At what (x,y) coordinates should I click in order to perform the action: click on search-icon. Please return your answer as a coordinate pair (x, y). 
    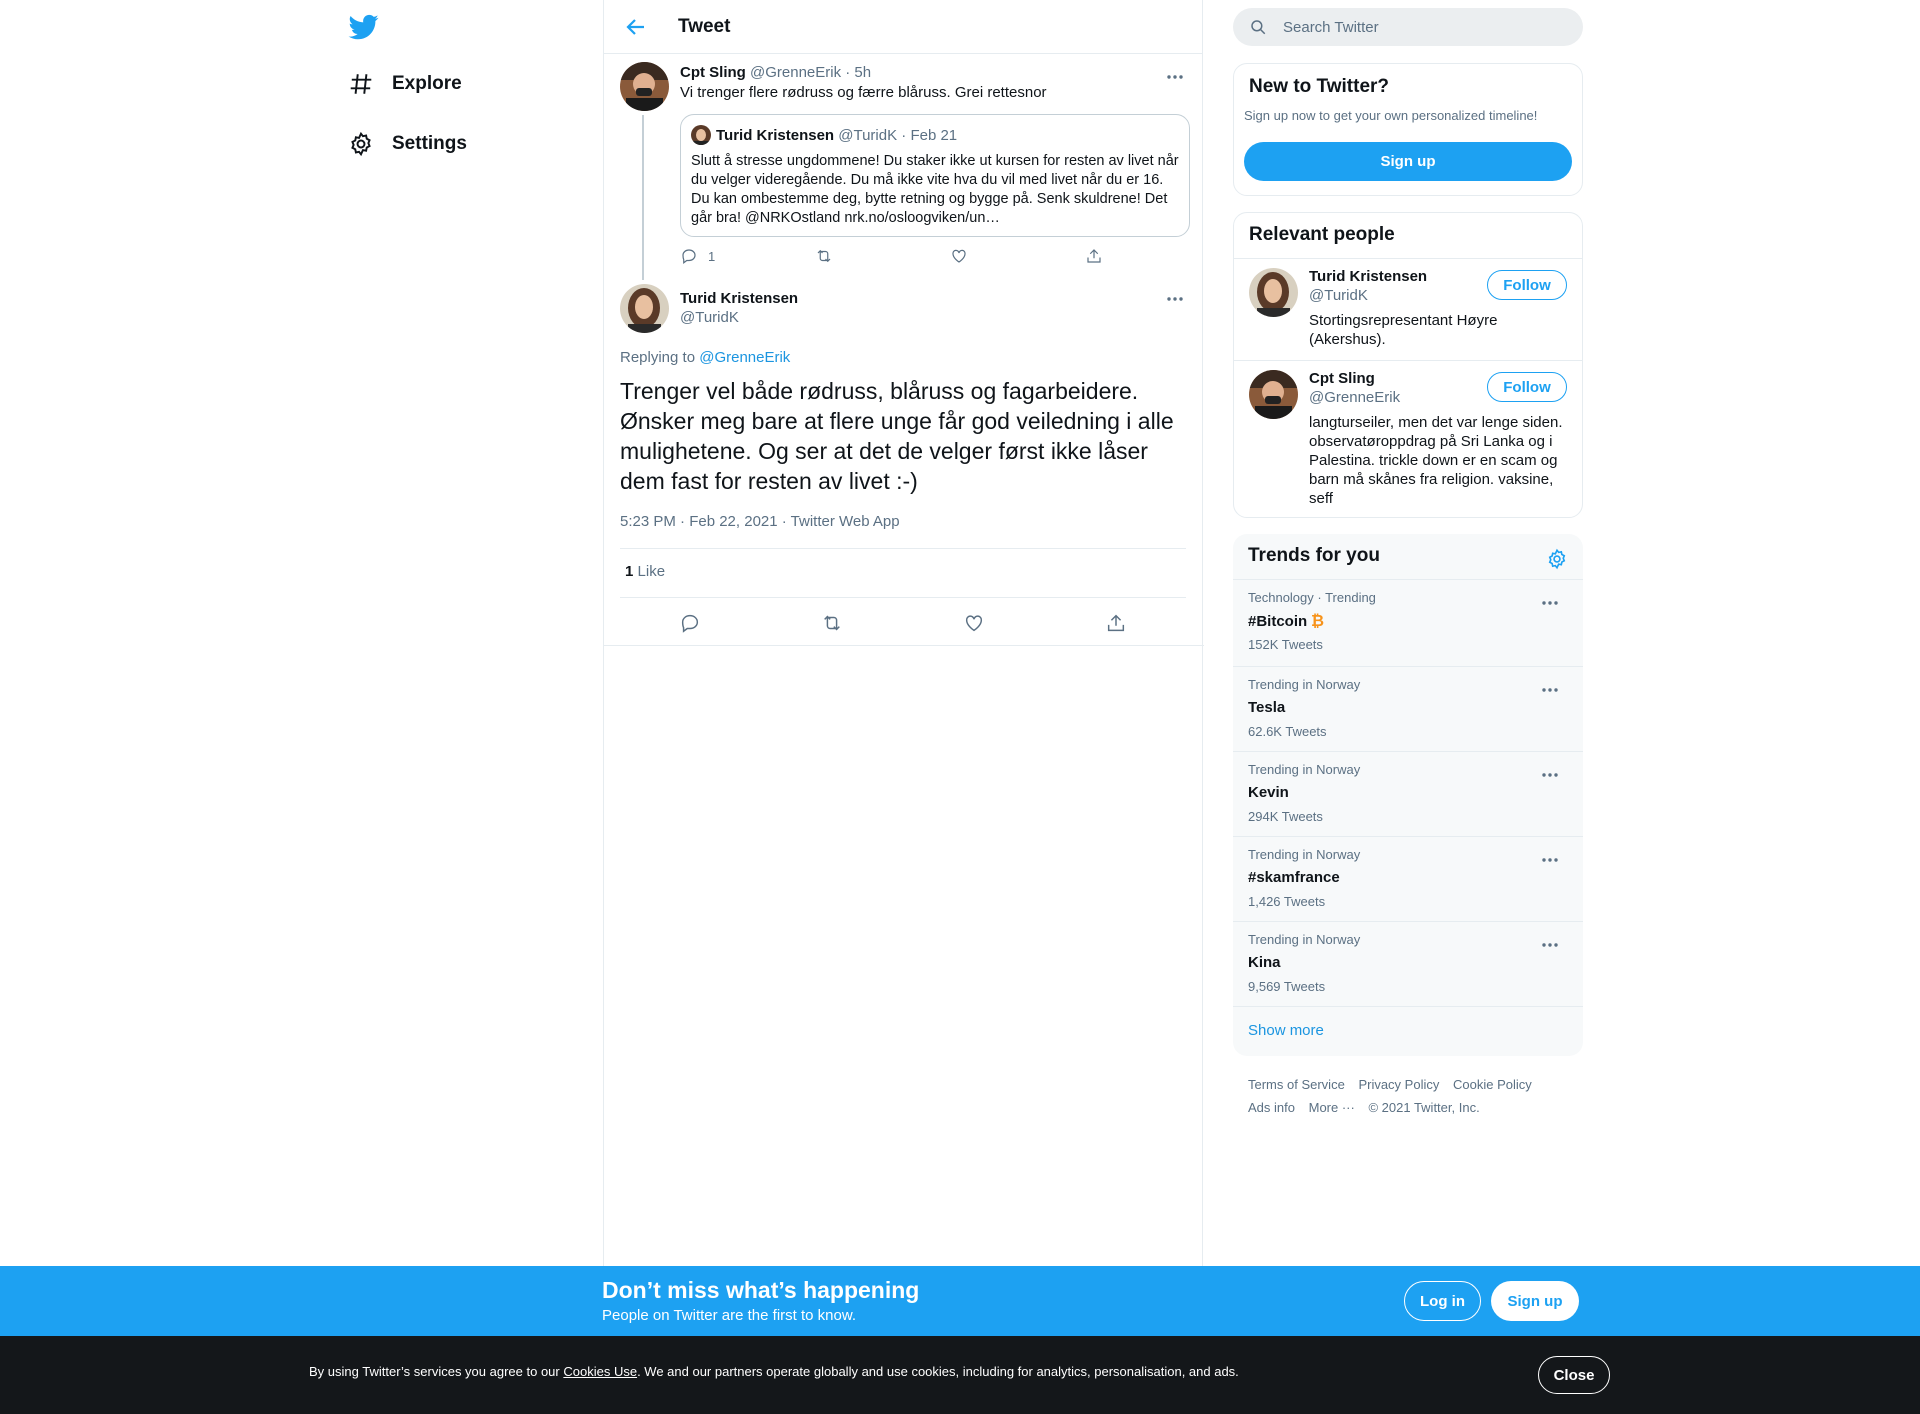
    Looking at the image, I should click on (1258, 27).